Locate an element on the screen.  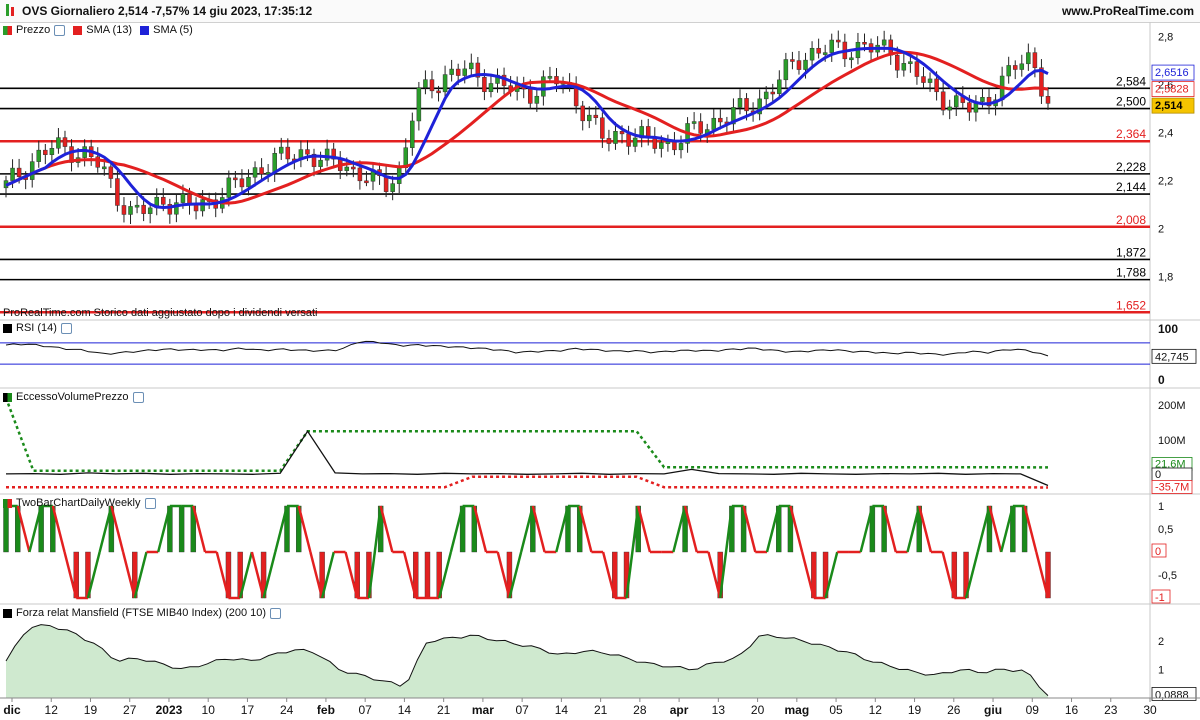
x-tick-label: 23 is located at coordinates (1111, 710).